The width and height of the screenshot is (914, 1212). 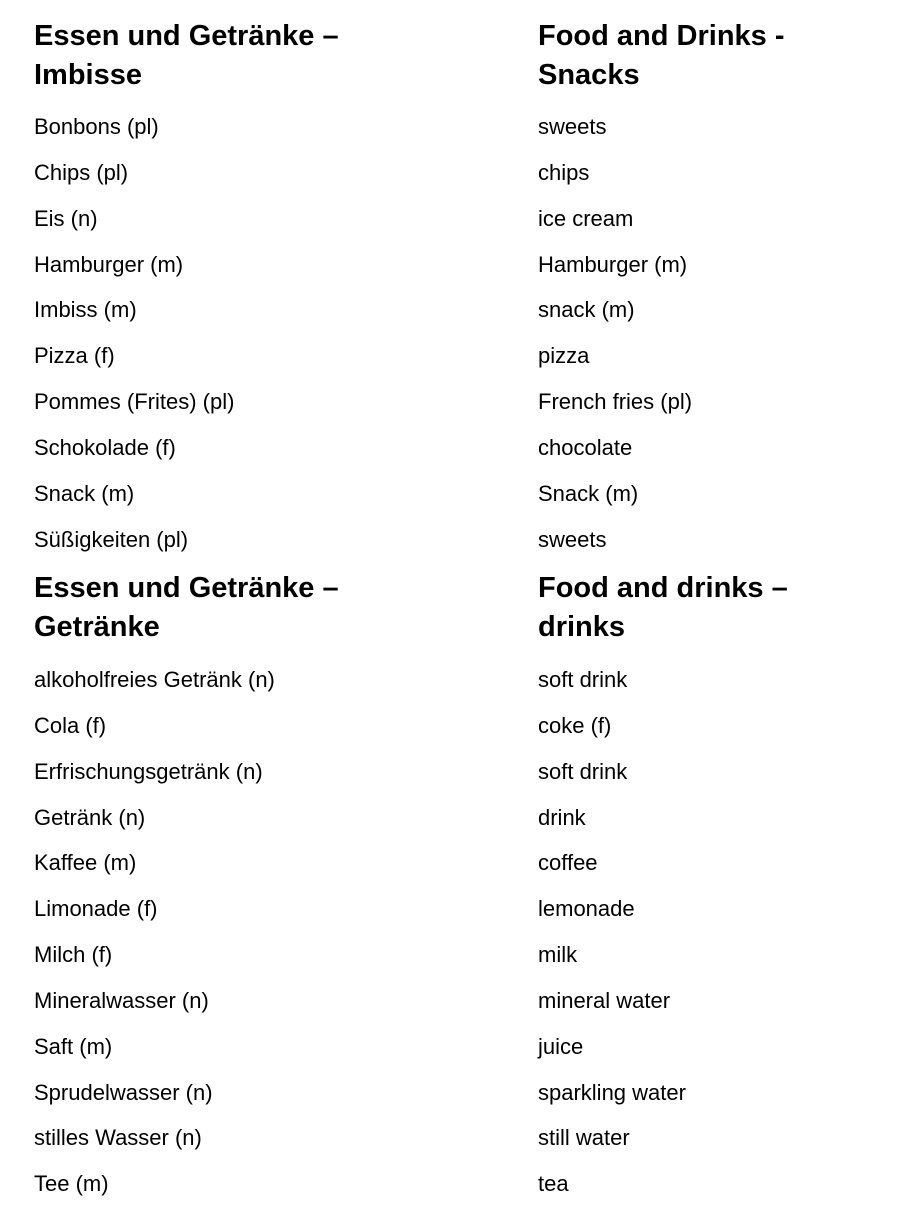 What do you see at coordinates (96, 909) in the screenshot?
I see `german-term: Limonade (f)` at bounding box center [96, 909].